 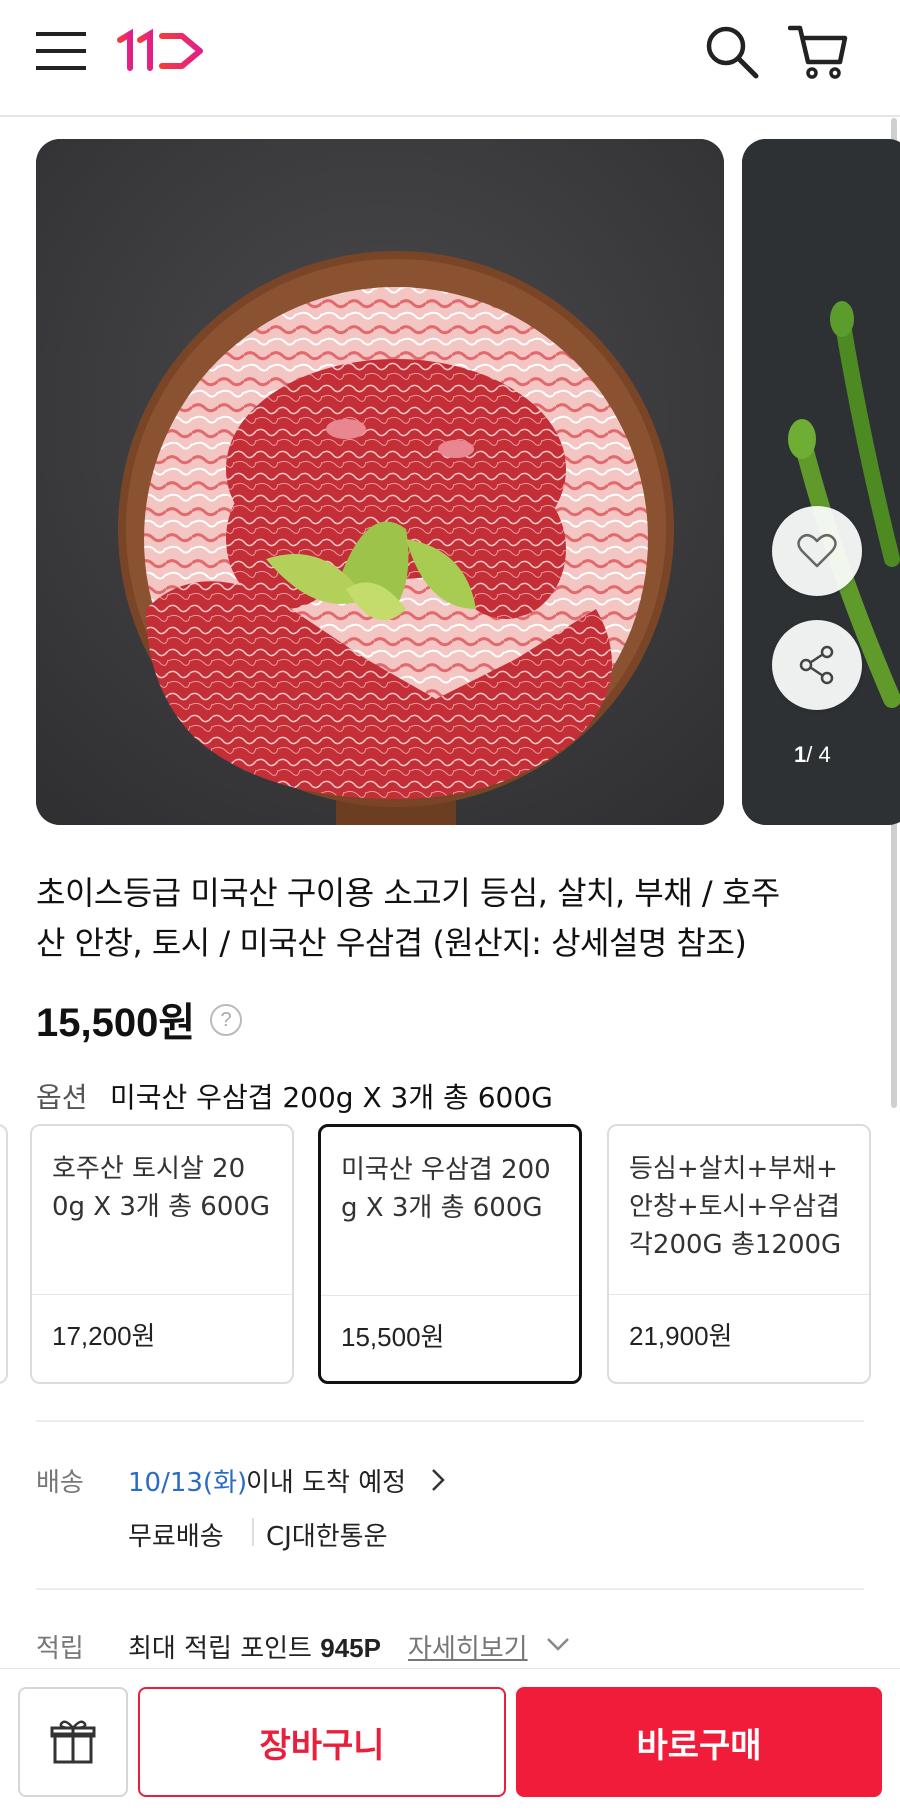 I want to click on cart-icon, so click(x=818, y=52).